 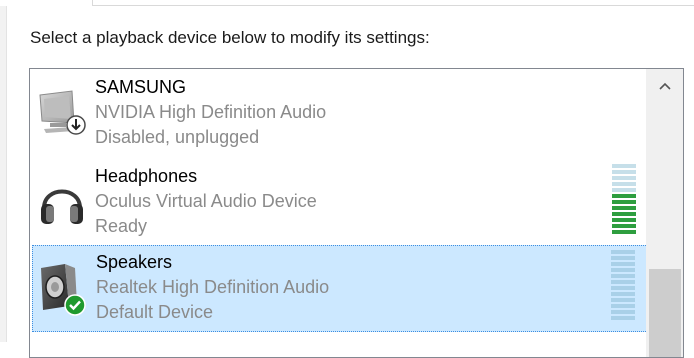 What do you see at coordinates (76, 127) in the screenshot?
I see `down-arrow-badge-icon` at bounding box center [76, 127].